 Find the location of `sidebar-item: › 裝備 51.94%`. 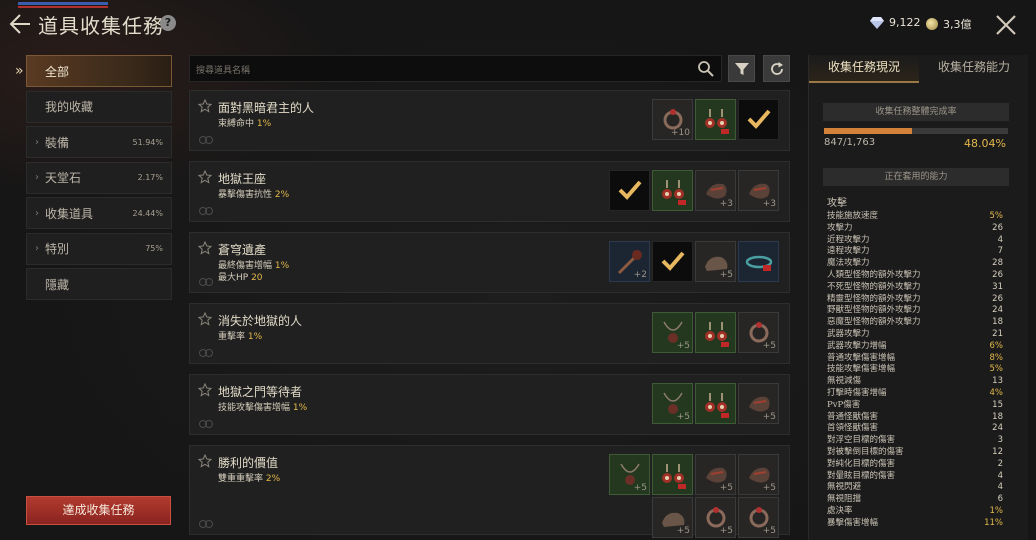

sidebar-item: › 裝備 51.94% is located at coordinates (99, 142).